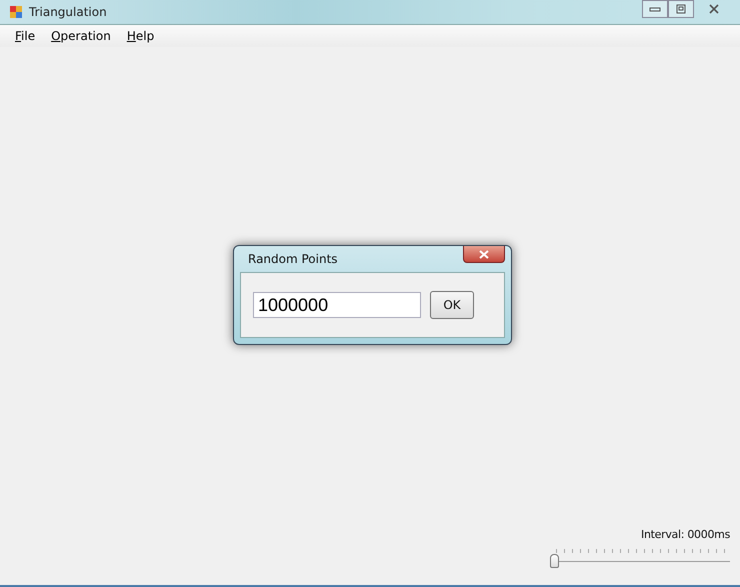 This screenshot has height=587, width=740. What do you see at coordinates (452, 305) in the screenshot?
I see `ok-button: OK` at bounding box center [452, 305].